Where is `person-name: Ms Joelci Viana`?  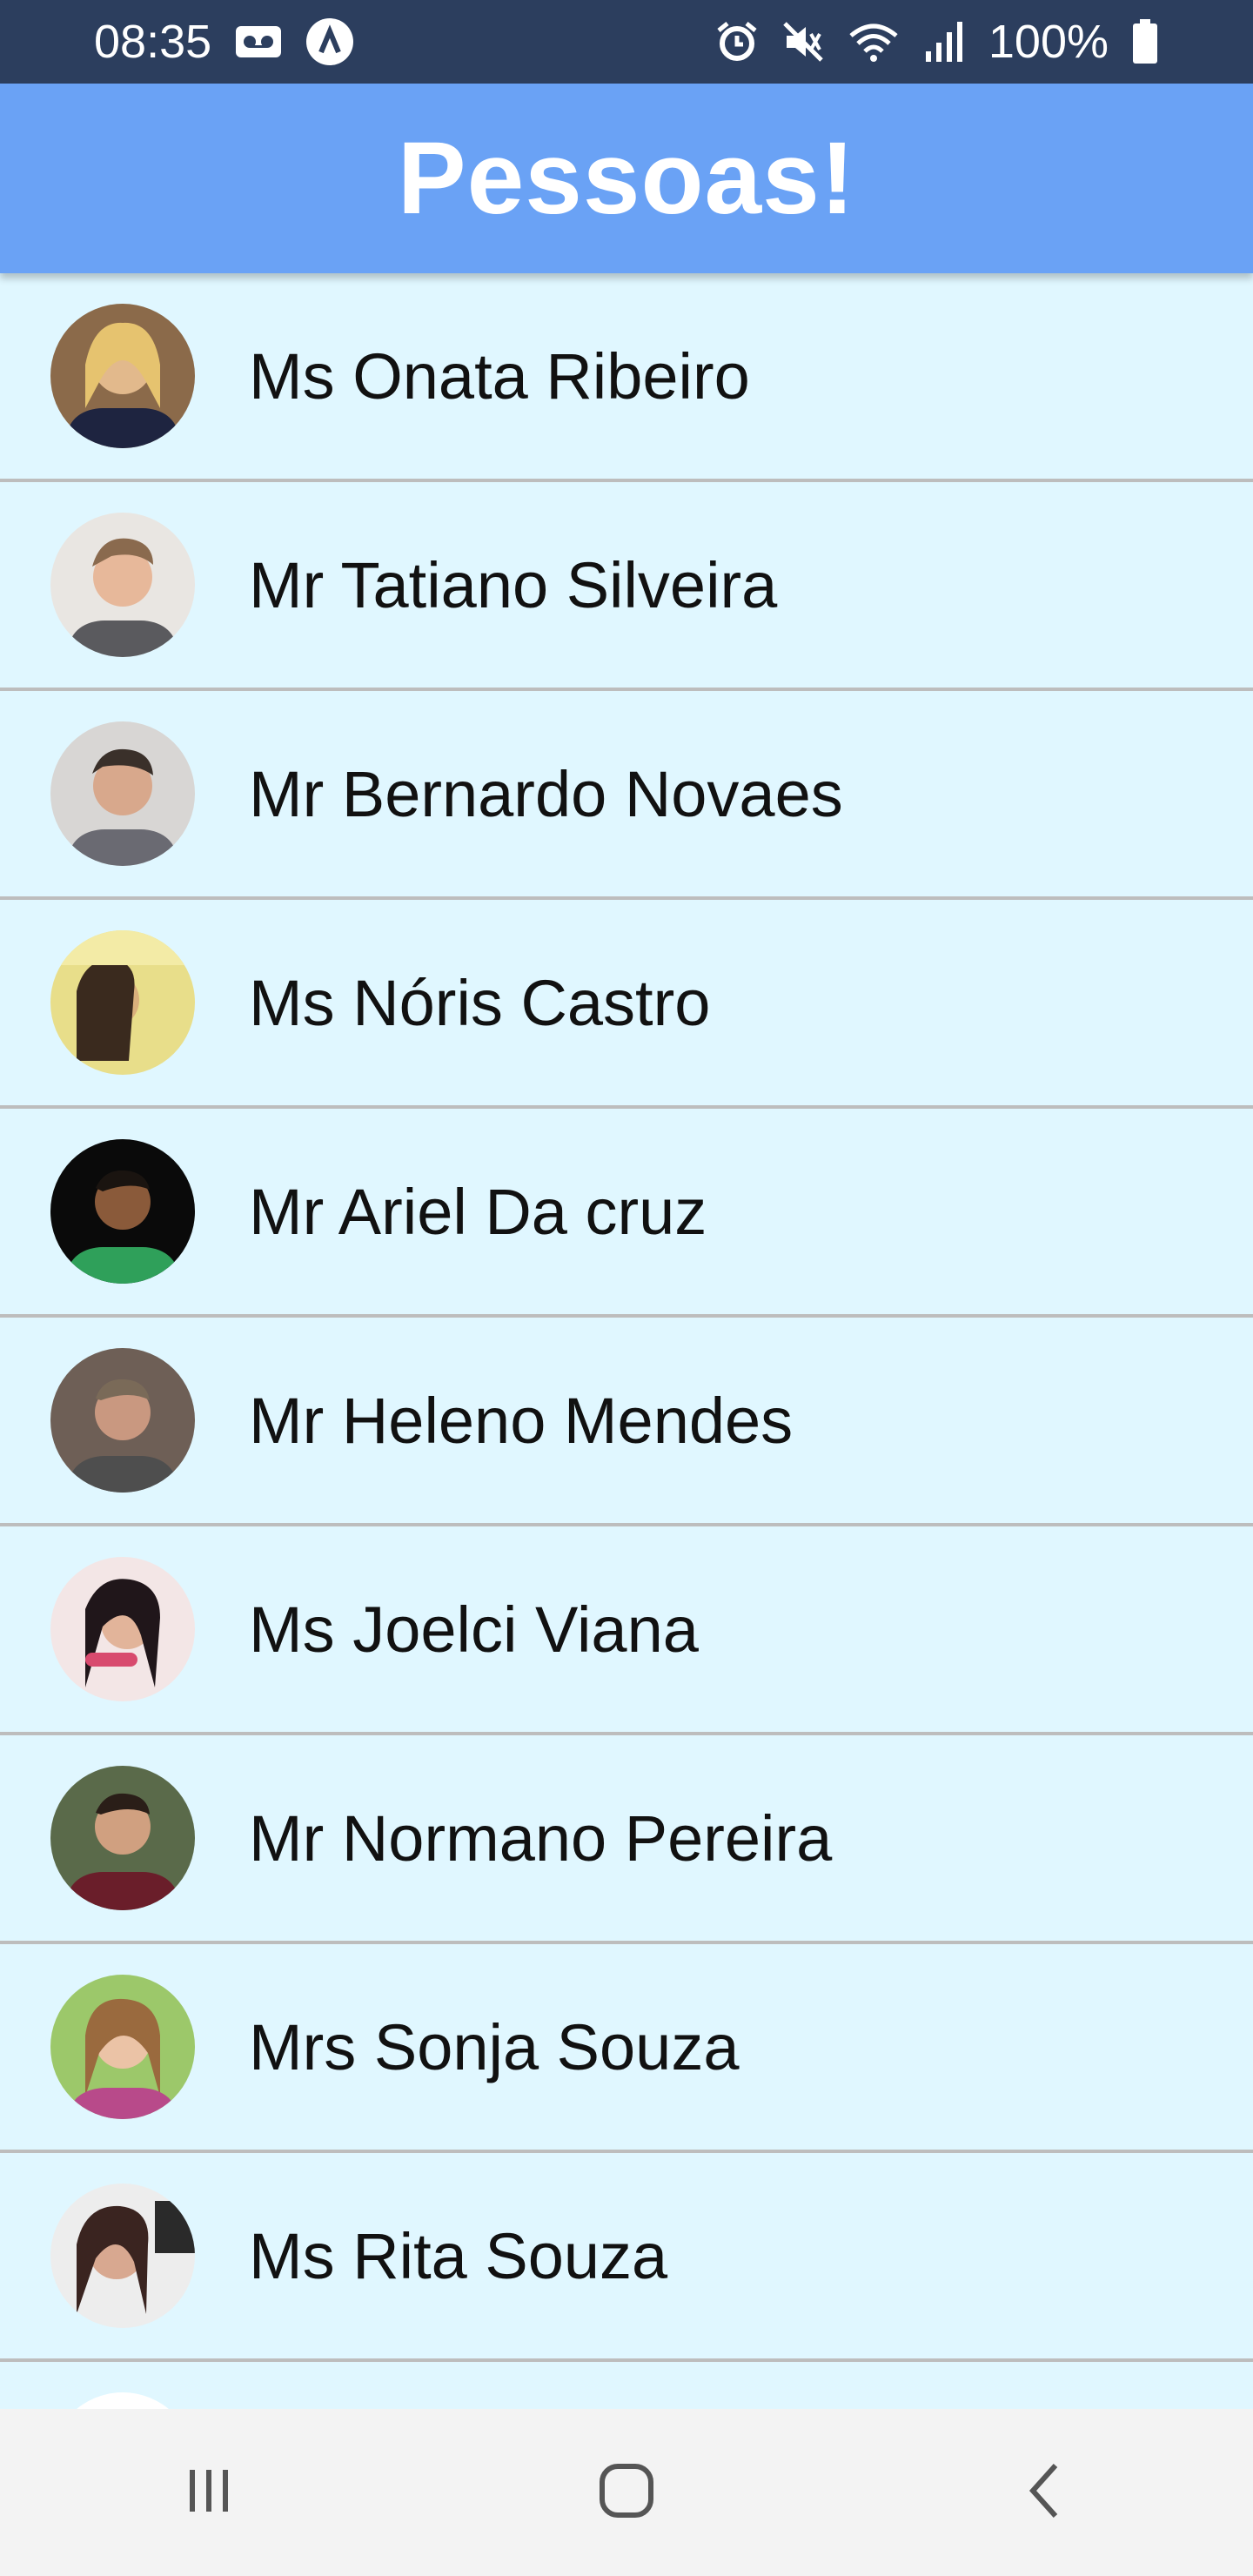 person-name: Ms Joelci Viana is located at coordinates (474, 1630).